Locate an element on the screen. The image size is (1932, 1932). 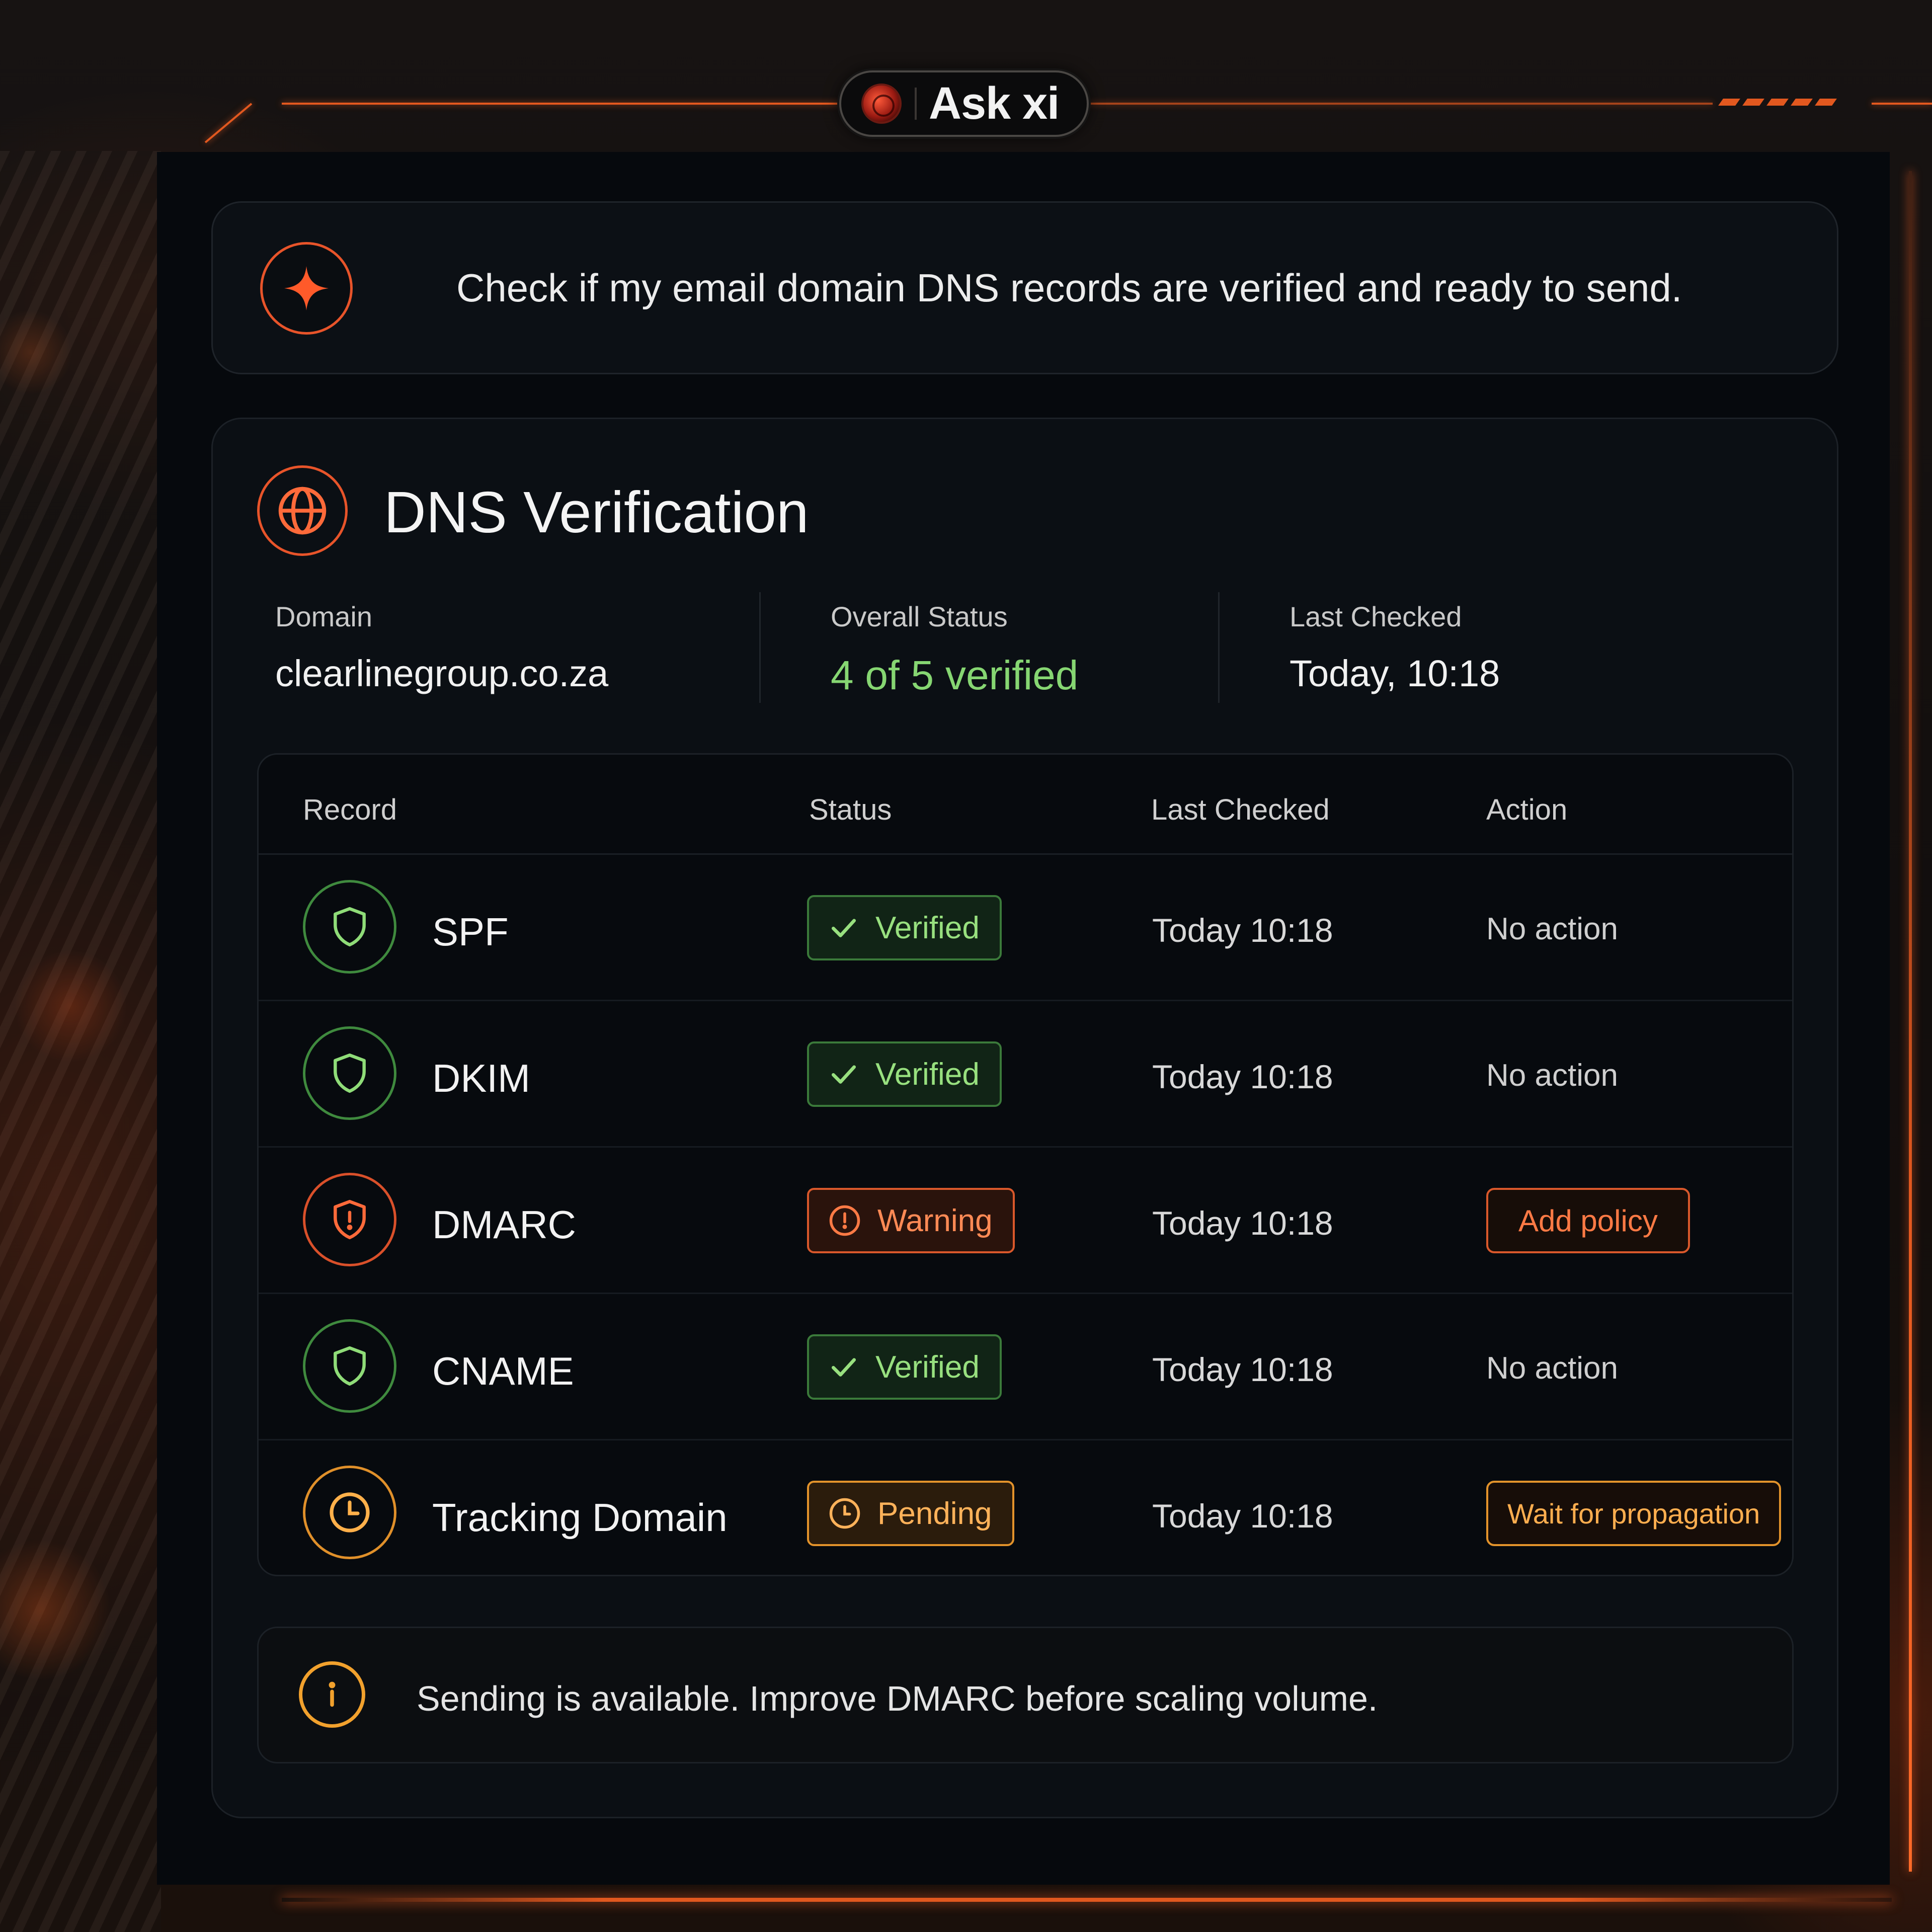
summary-last-checked: Last Checked Today, 10:18 is located at coordinates (1395, 648).